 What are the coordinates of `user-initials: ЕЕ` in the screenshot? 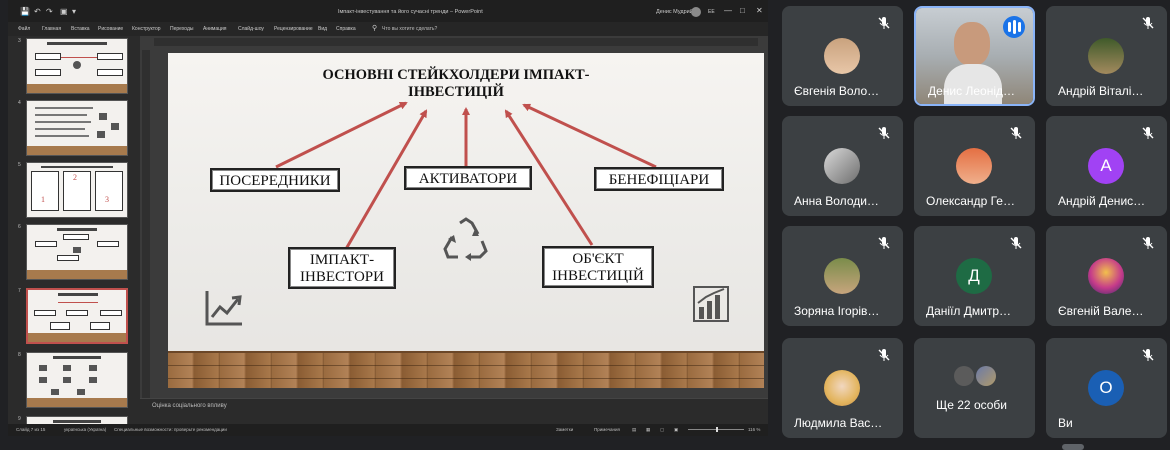 It's located at (711, 12).